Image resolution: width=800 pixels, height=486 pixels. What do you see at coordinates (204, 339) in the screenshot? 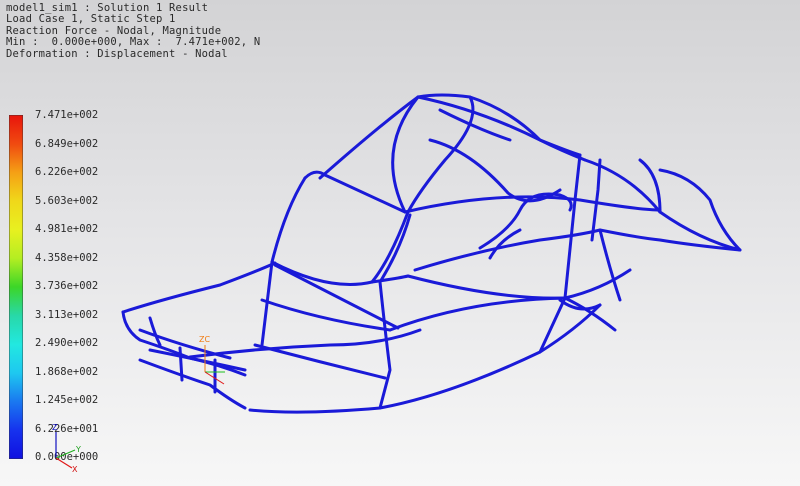
I see `model-z-axis-label: ZC` at bounding box center [204, 339].